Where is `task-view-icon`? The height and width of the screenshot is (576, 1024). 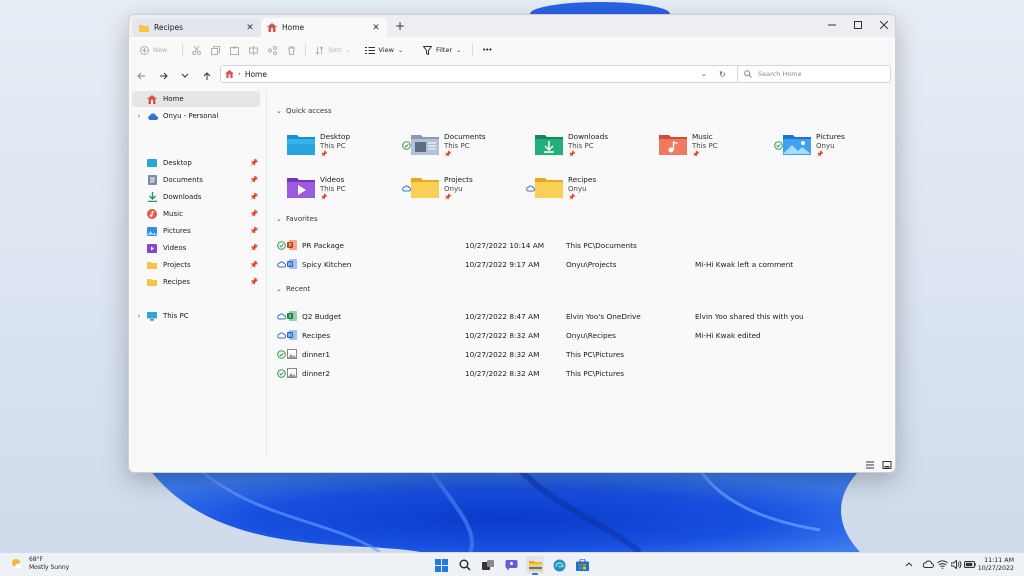
task-view-icon is located at coordinates (488, 564).